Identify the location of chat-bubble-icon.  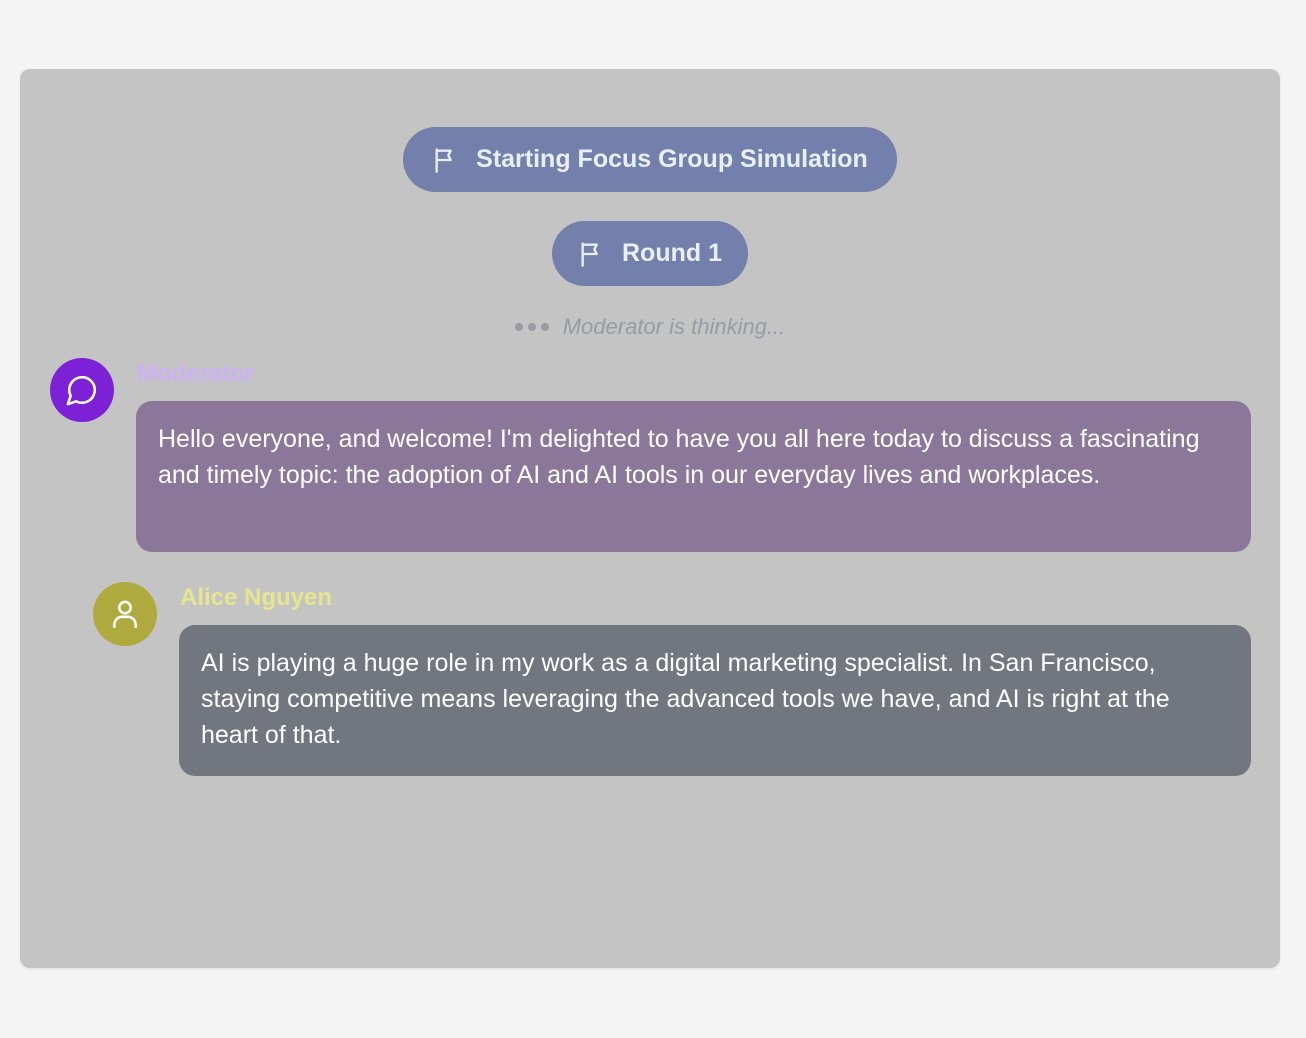
(82, 390).